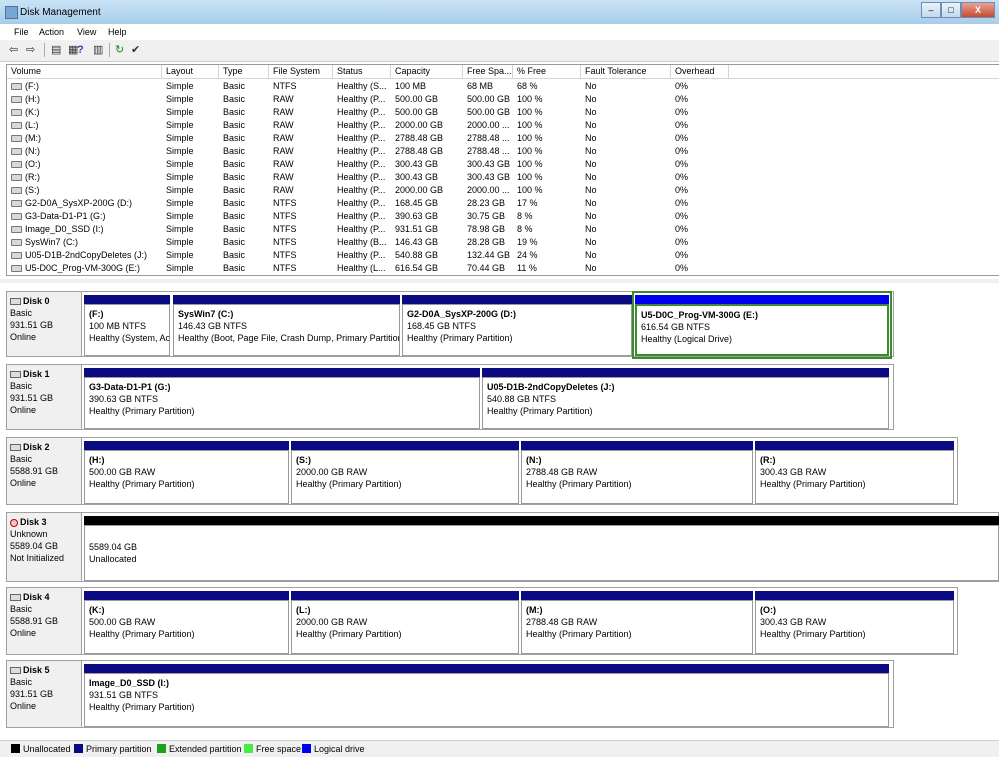 This screenshot has height=757, width=999. I want to click on volume-cell: (N:), so click(84, 151).